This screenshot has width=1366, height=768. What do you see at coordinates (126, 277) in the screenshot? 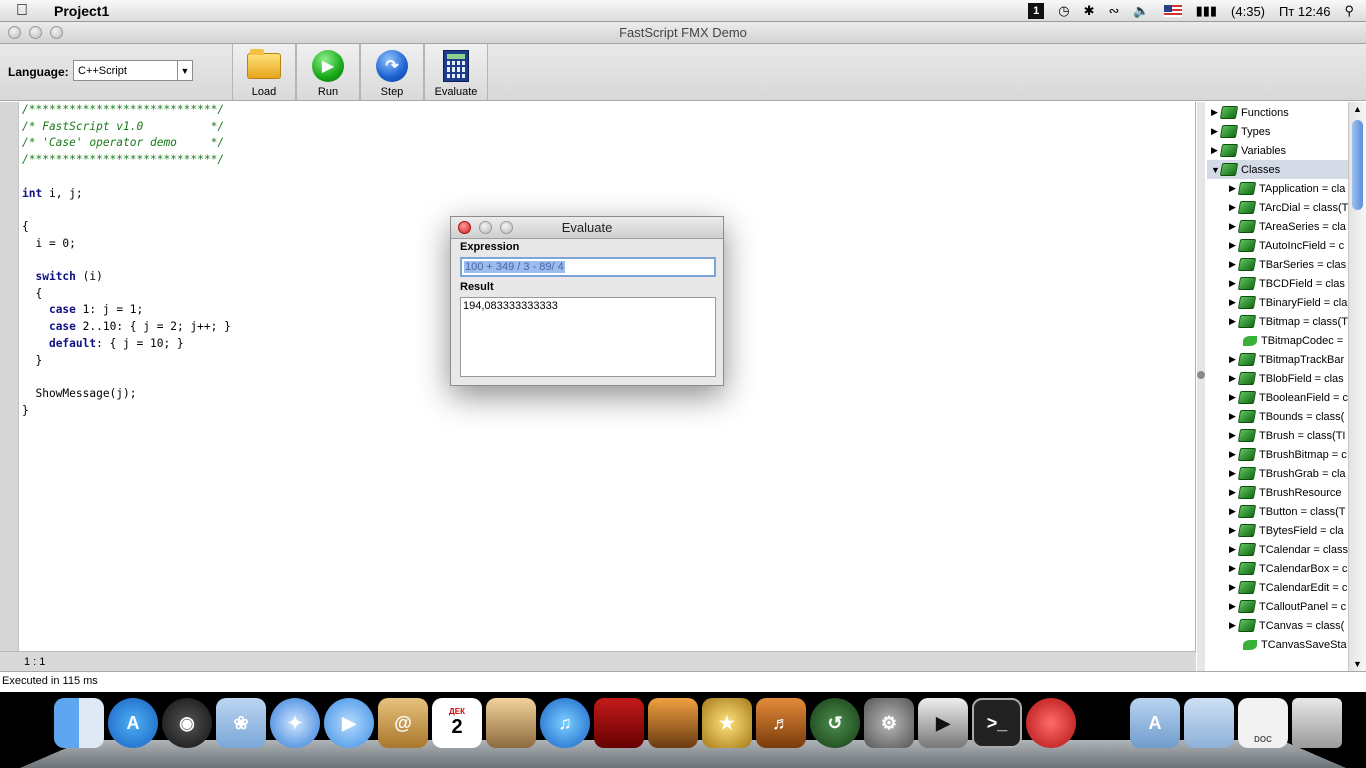
I see `code-line: switch (i)` at bounding box center [126, 277].